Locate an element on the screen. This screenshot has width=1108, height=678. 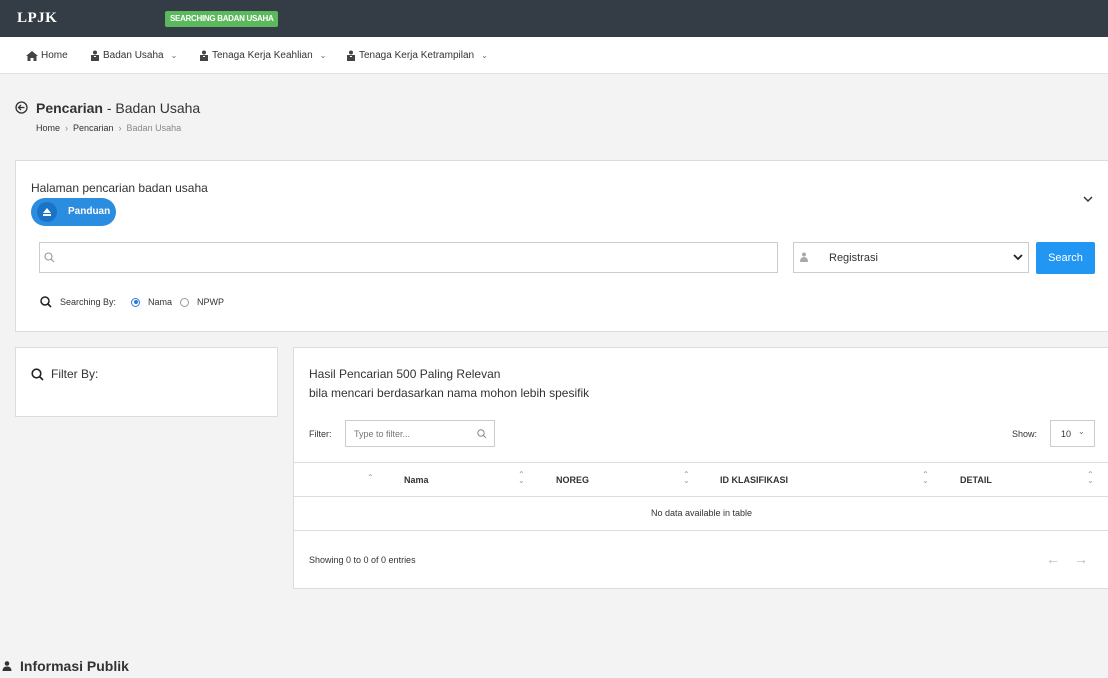
page-size-label: Show: is located at coordinates (1025, 434).